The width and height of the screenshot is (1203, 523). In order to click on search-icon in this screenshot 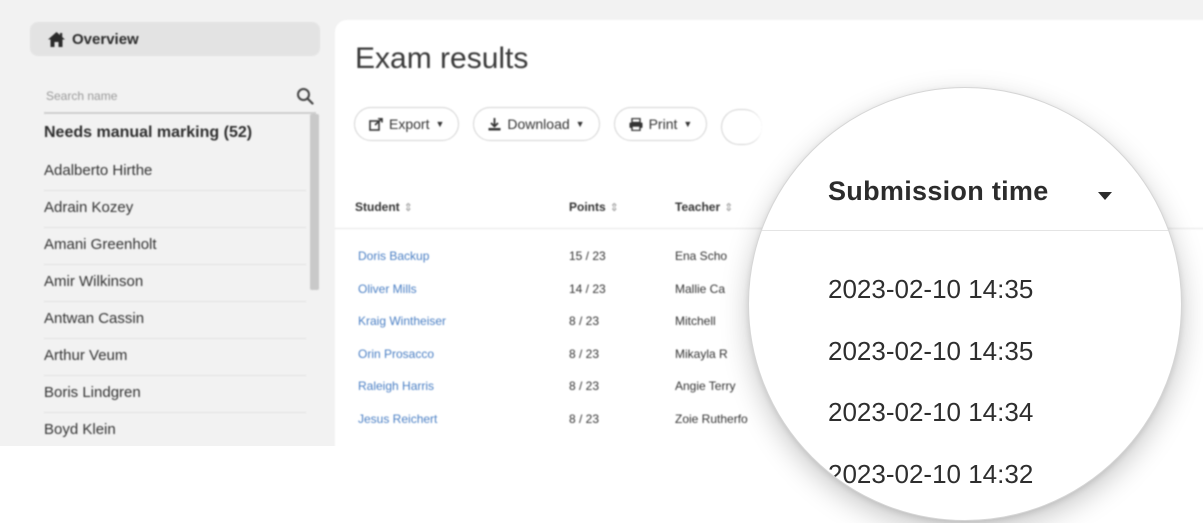, I will do `click(305, 96)`.